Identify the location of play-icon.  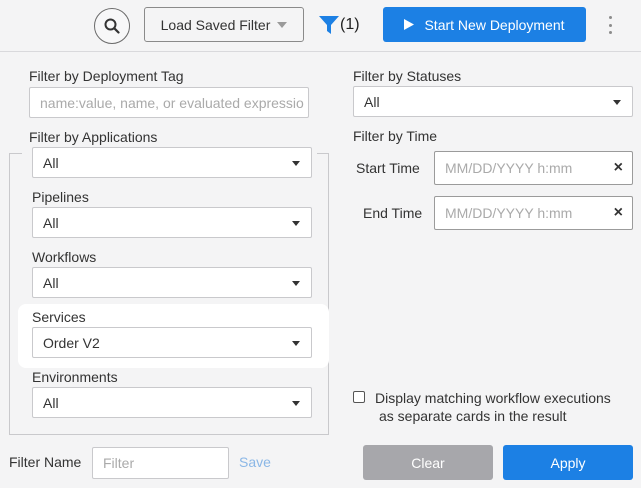
(409, 24).